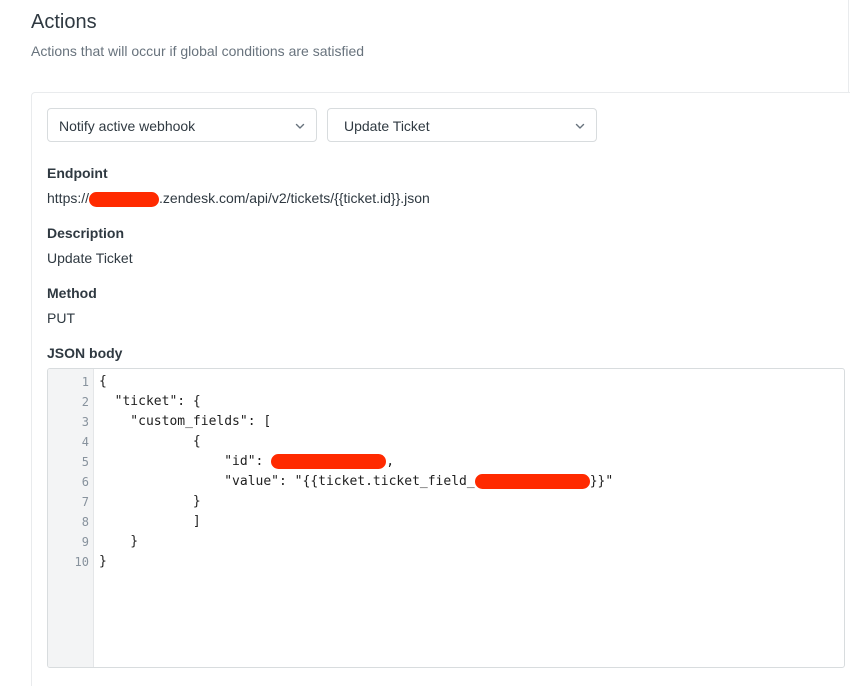 The height and width of the screenshot is (686, 850). What do you see at coordinates (64, 22) in the screenshot?
I see `section-title: Actions` at bounding box center [64, 22].